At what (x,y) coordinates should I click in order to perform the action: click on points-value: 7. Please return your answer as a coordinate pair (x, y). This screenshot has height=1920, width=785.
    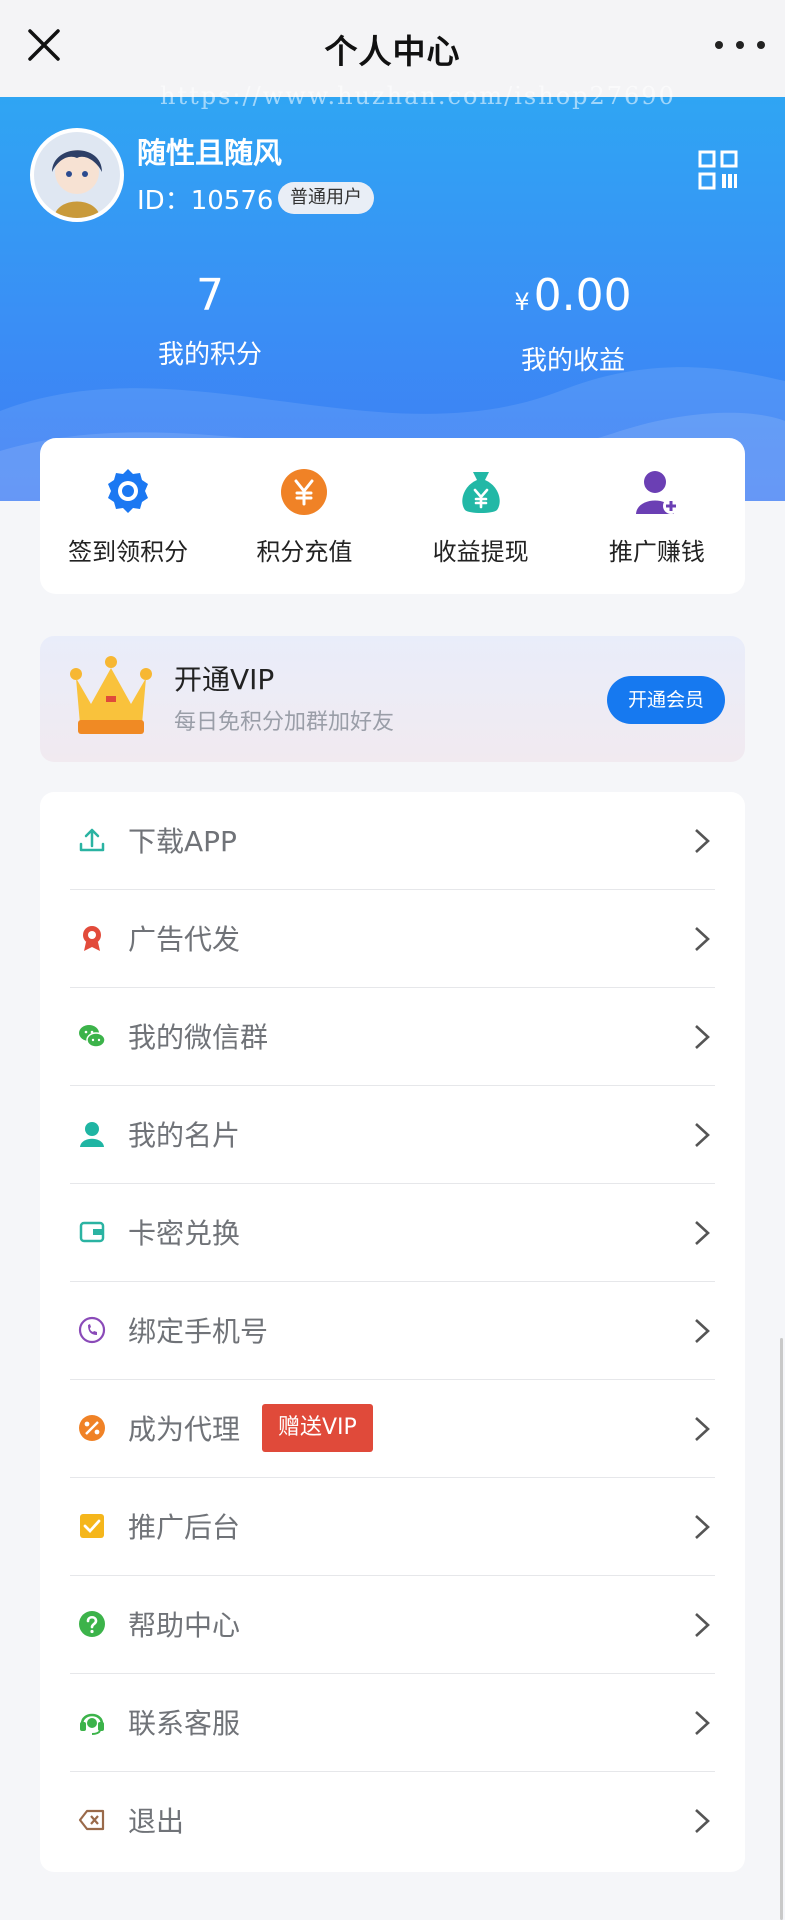
    Looking at the image, I should click on (210, 295).